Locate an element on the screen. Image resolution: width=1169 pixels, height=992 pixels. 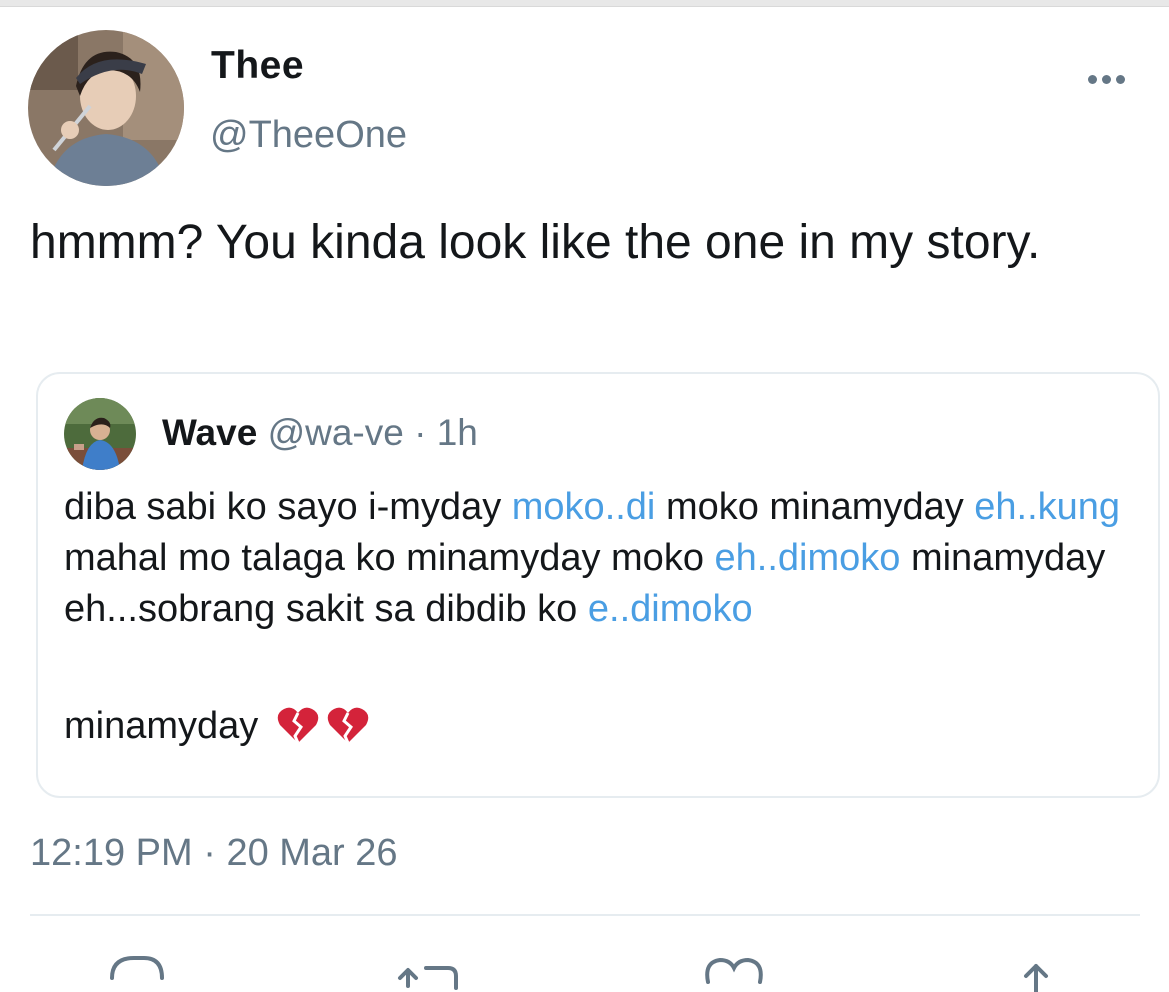
quoted-header: Wave @wa-ve · 1h is located at coordinates (320, 433).